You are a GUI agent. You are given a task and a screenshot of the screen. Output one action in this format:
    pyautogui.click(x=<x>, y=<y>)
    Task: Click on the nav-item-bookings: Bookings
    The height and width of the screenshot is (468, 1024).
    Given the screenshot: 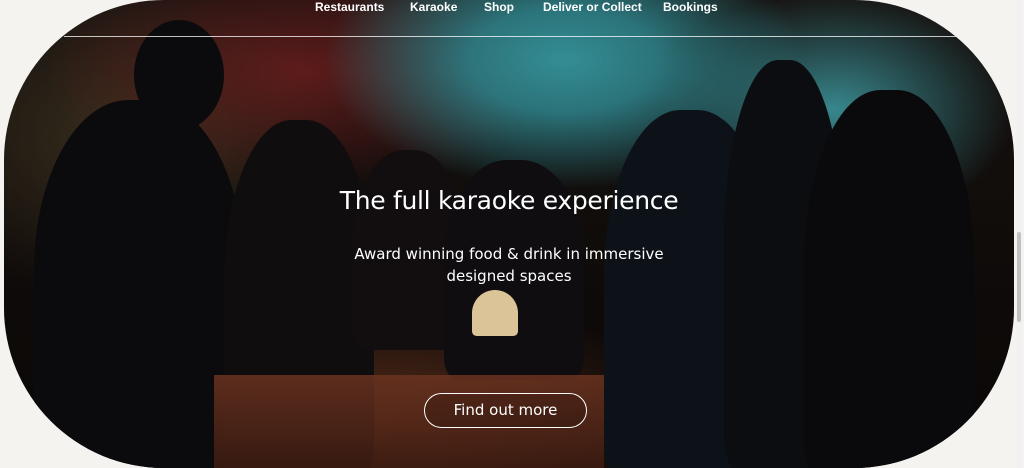 What is the action you would take?
    pyautogui.click(x=690, y=7)
    